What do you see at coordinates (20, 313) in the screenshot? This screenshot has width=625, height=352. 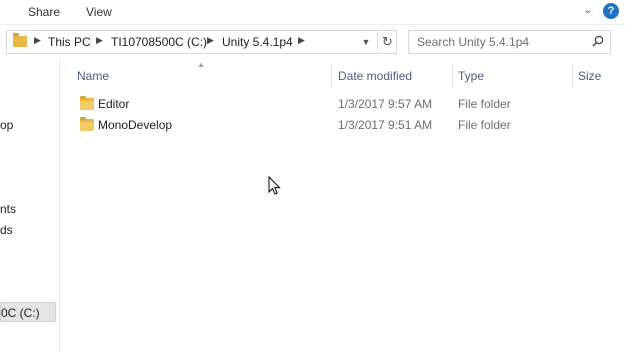 I see `nav-item-label: 0C (C:)` at bounding box center [20, 313].